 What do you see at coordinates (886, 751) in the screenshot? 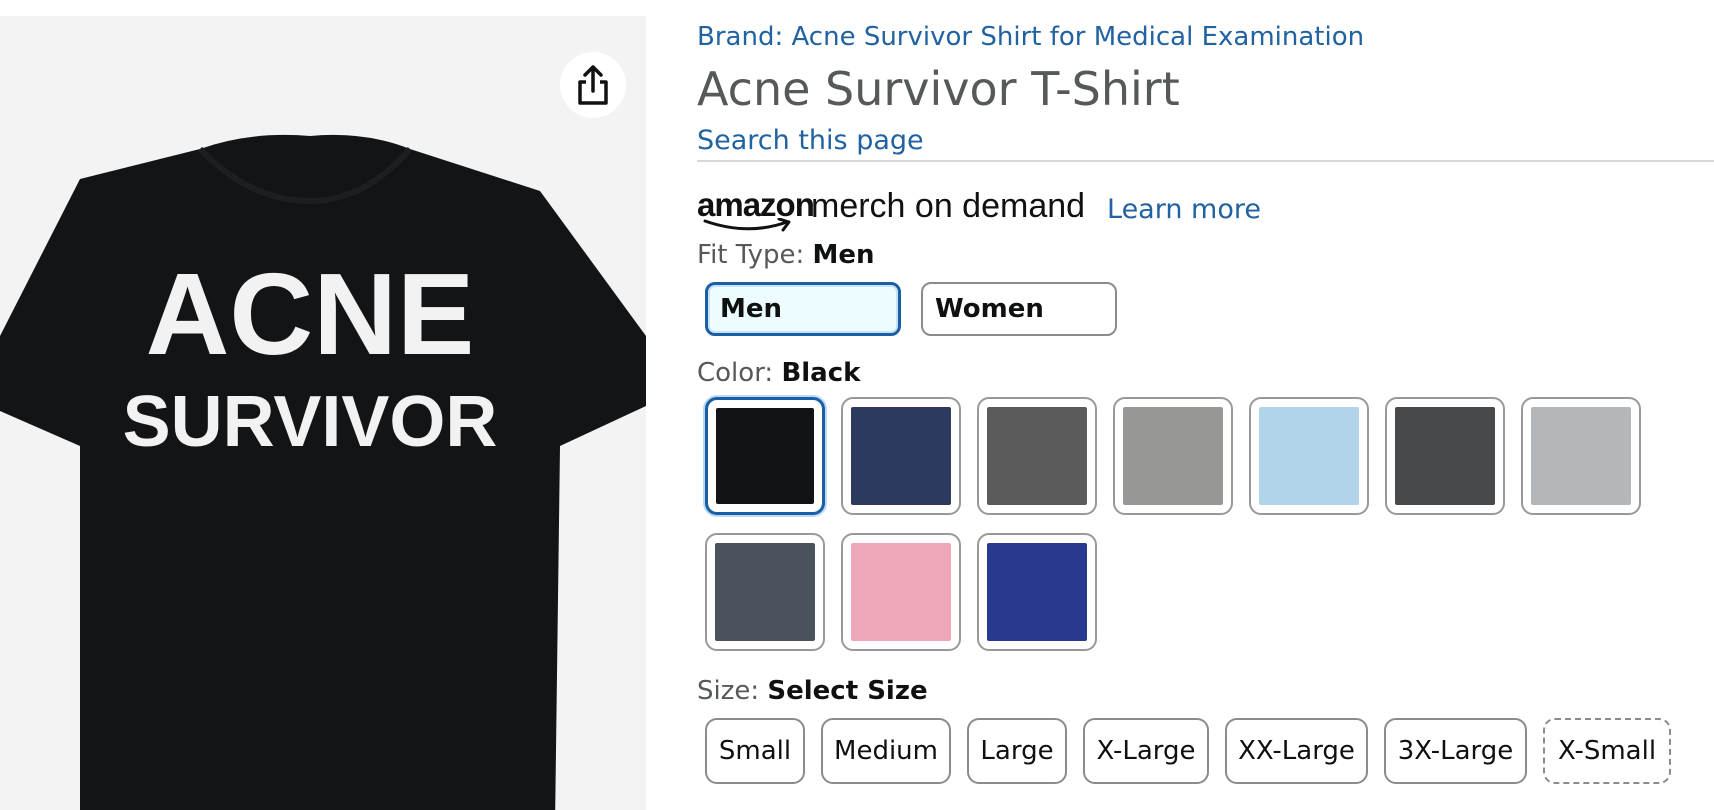
I see `size-option-medium: Medium` at bounding box center [886, 751].